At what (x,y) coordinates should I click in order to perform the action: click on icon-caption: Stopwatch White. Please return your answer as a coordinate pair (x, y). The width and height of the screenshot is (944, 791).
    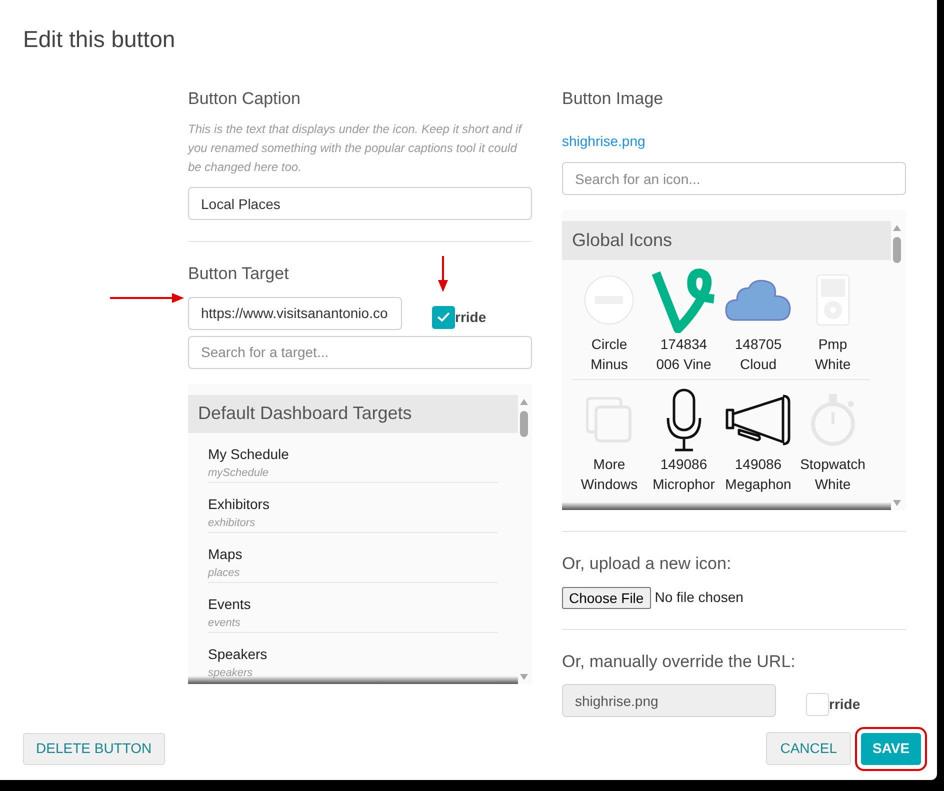
    Looking at the image, I should click on (833, 474).